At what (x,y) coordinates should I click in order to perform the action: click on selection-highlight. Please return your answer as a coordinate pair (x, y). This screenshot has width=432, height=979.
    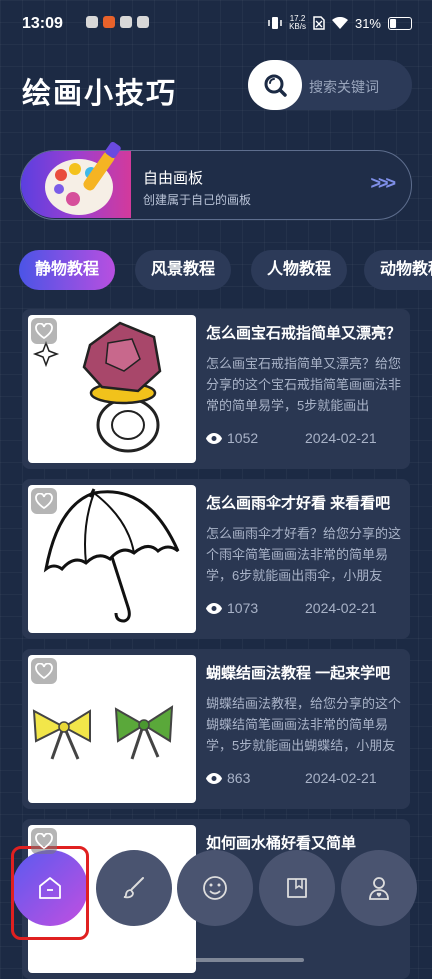
    Looking at the image, I should click on (50, 893).